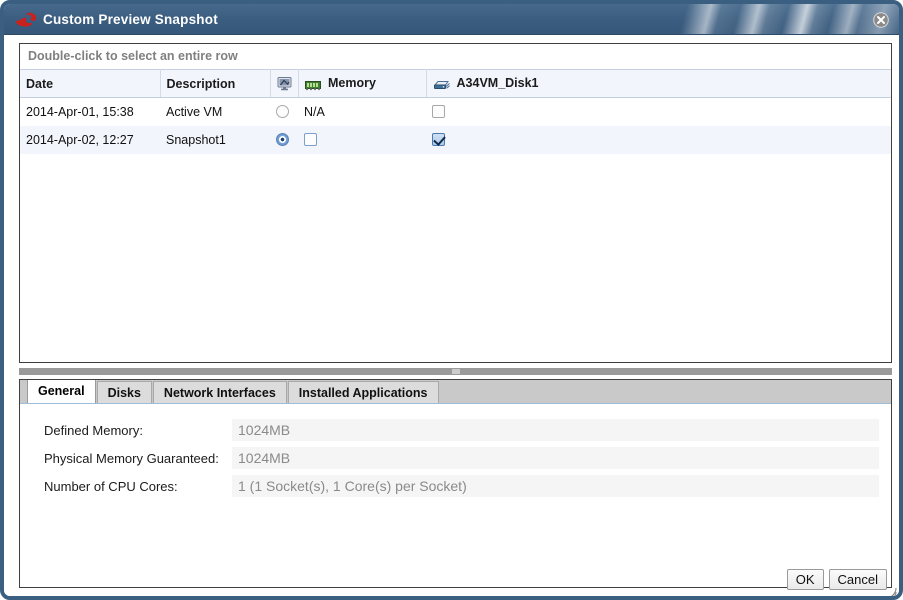  Describe the element at coordinates (555, 458) in the screenshot. I see `field-physical-memory-guaranteed-value: 1024MB` at that location.